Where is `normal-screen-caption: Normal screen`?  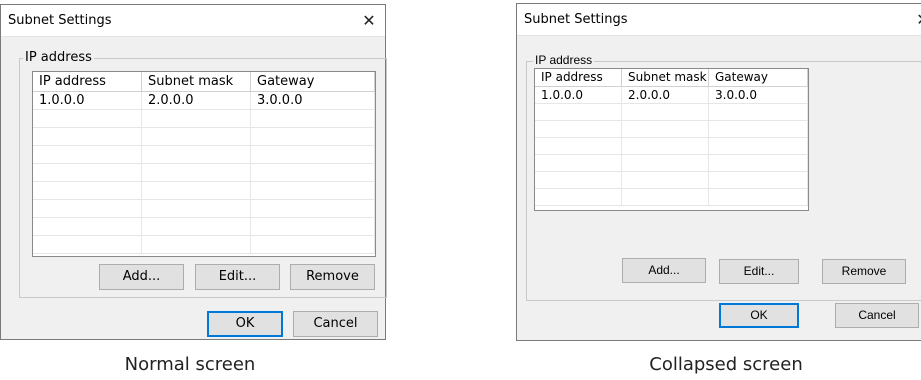 normal-screen-caption: Normal screen is located at coordinates (190, 364).